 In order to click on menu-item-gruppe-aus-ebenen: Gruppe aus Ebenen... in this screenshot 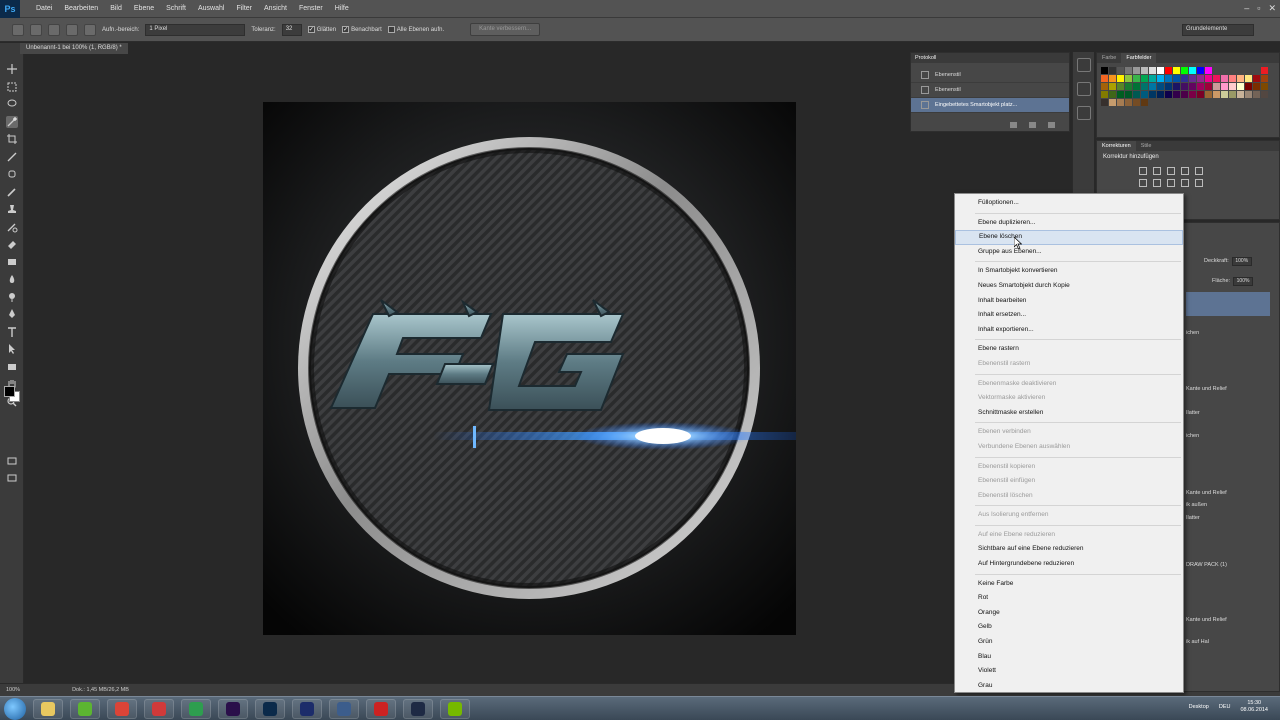, I will do `click(1069, 252)`.